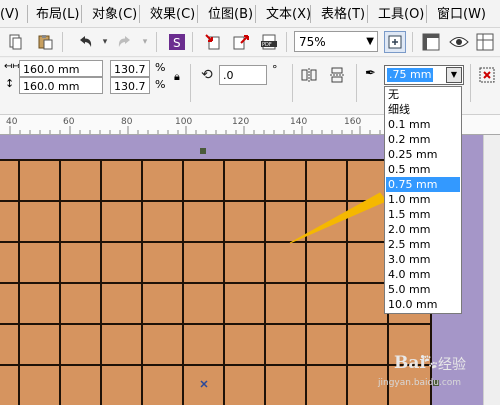  I want to click on scale-y-value: 130.7, so click(130, 86).